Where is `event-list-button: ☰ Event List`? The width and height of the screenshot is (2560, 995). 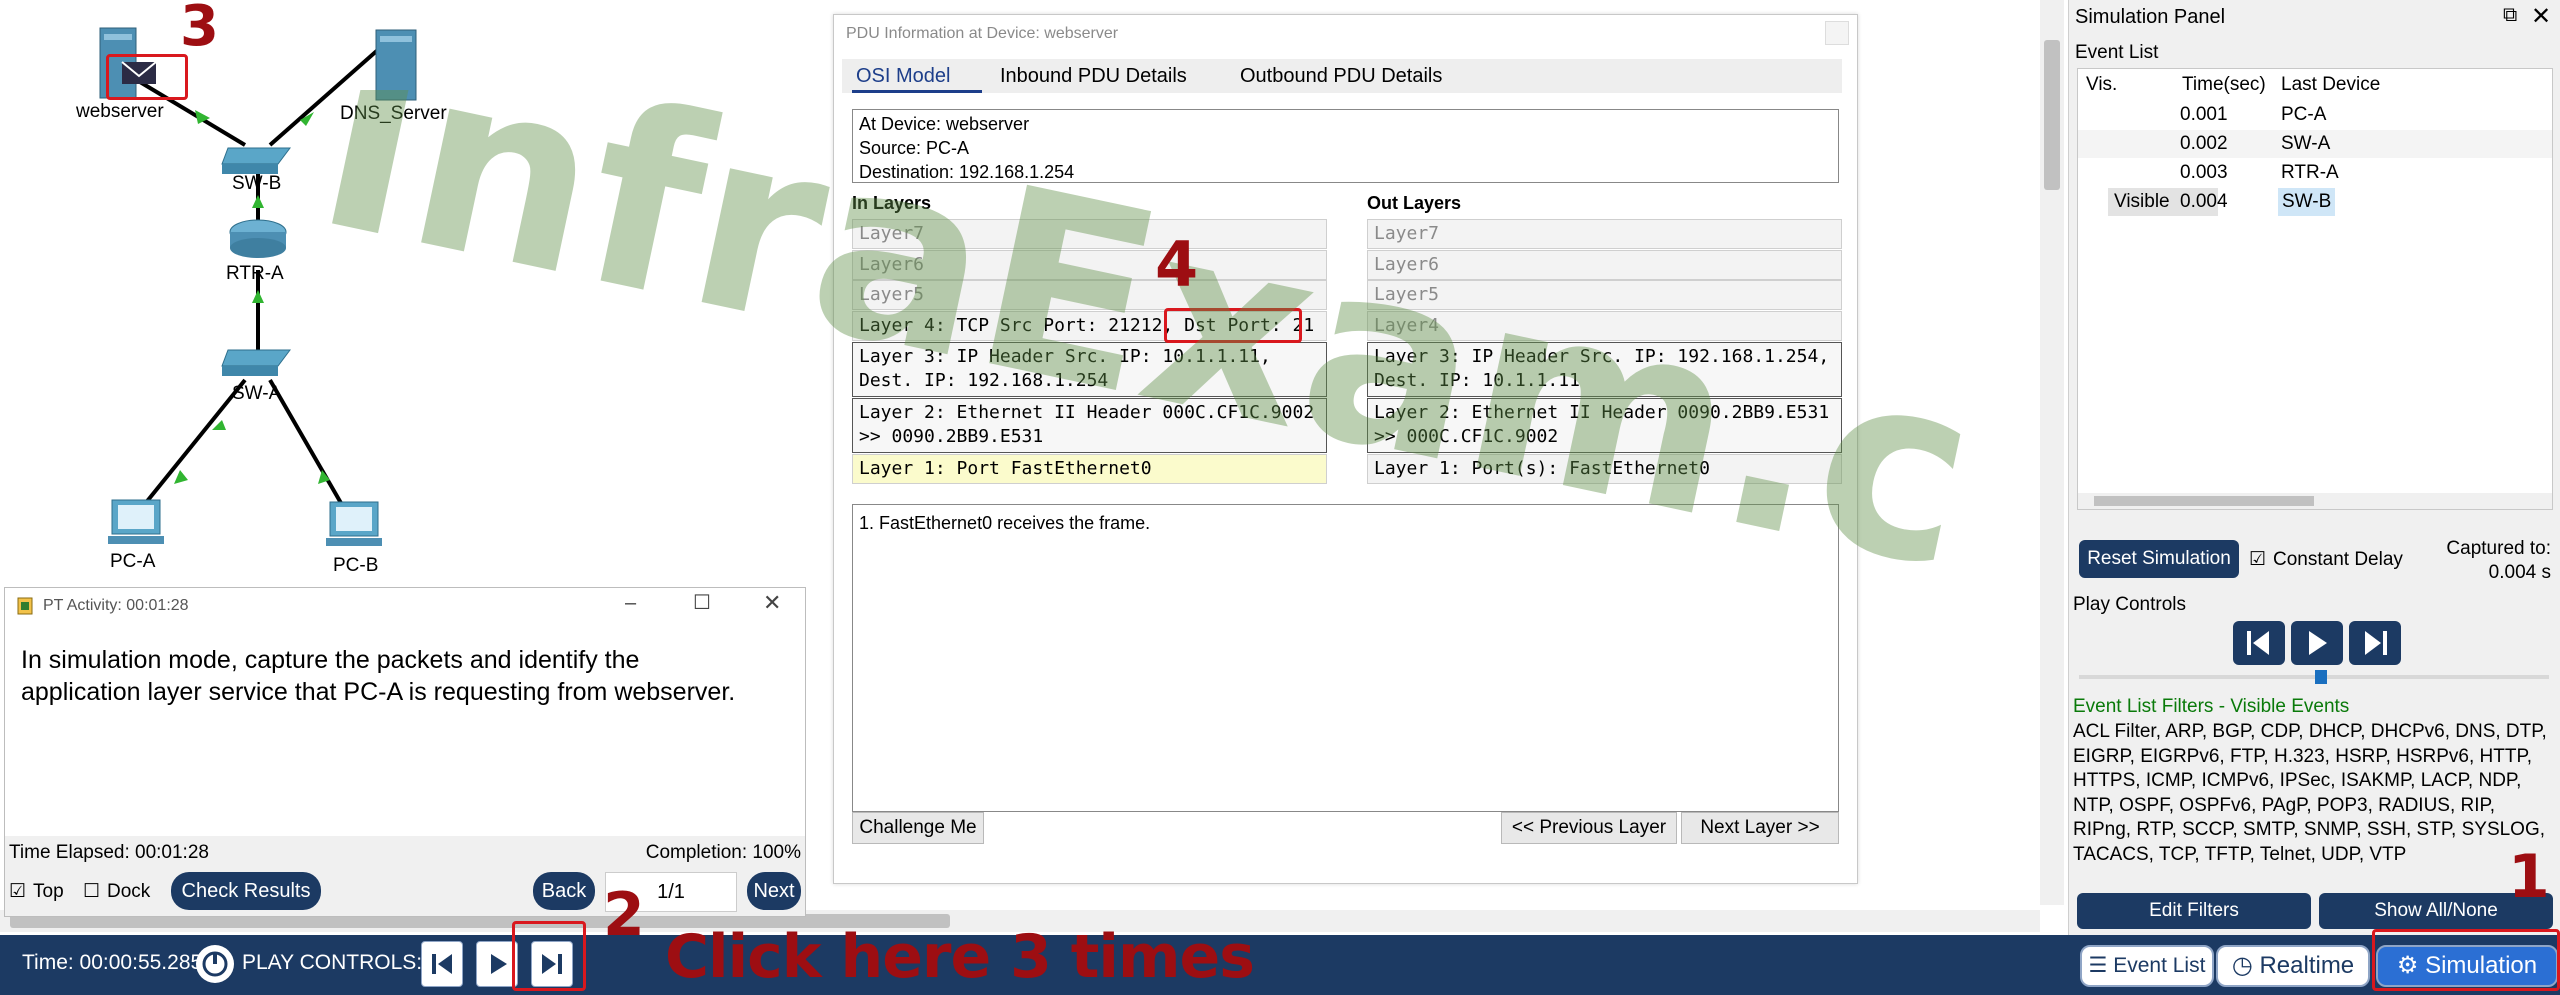 event-list-button: ☰ Event List is located at coordinates (2147, 966).